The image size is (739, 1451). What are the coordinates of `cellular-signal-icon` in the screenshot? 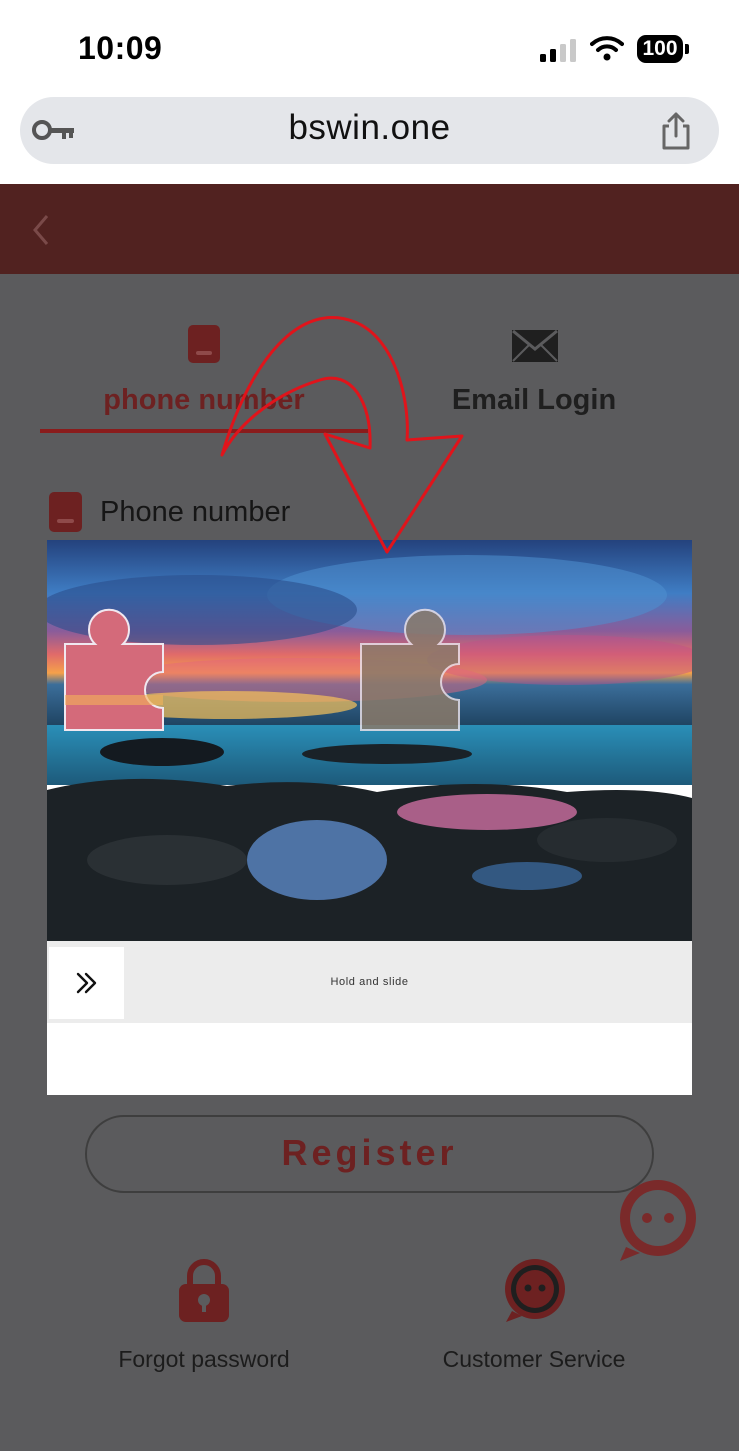 It's located at (560, 50).